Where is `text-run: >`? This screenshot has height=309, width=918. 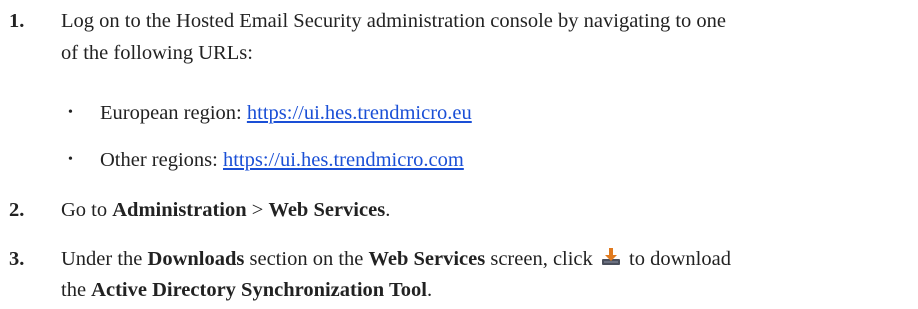
text-run: > is located at coordinates (257, 210).